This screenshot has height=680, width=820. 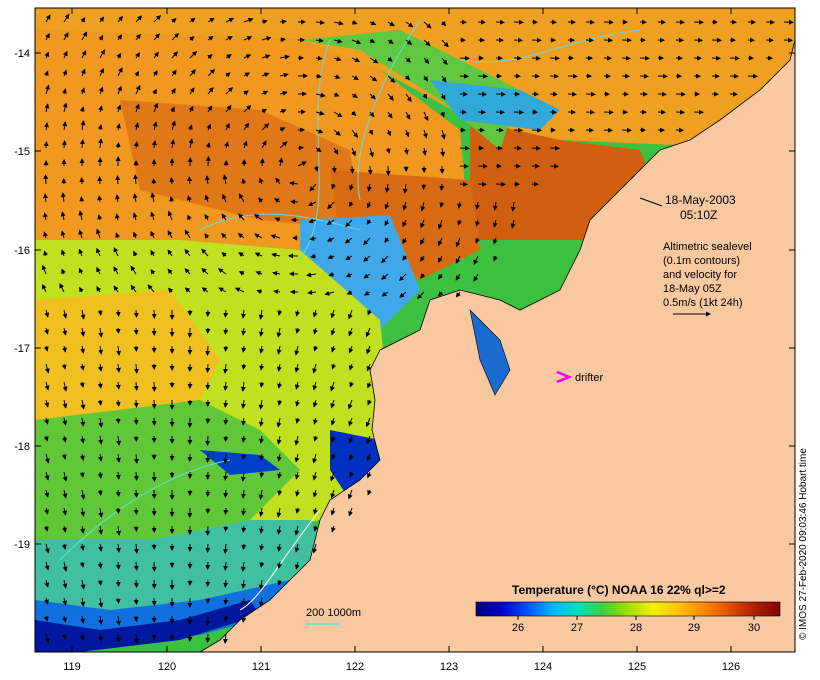 What do you see at coordinates (261, 667) in the screenshot?
I see `lon-tick-label: 121` at bounding box center [261, 667].